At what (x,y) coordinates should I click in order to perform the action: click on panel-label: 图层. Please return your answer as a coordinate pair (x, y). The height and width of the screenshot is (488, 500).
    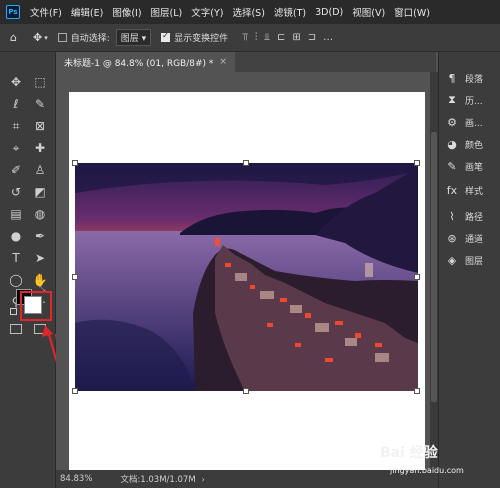
    Looking at the image, I should click on (474, 261).